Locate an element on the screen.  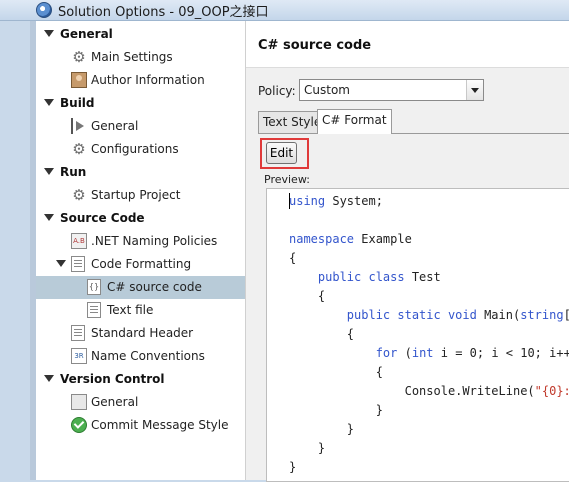
sidebar-item-text-file: Text file is located at coordinates (140, 310).